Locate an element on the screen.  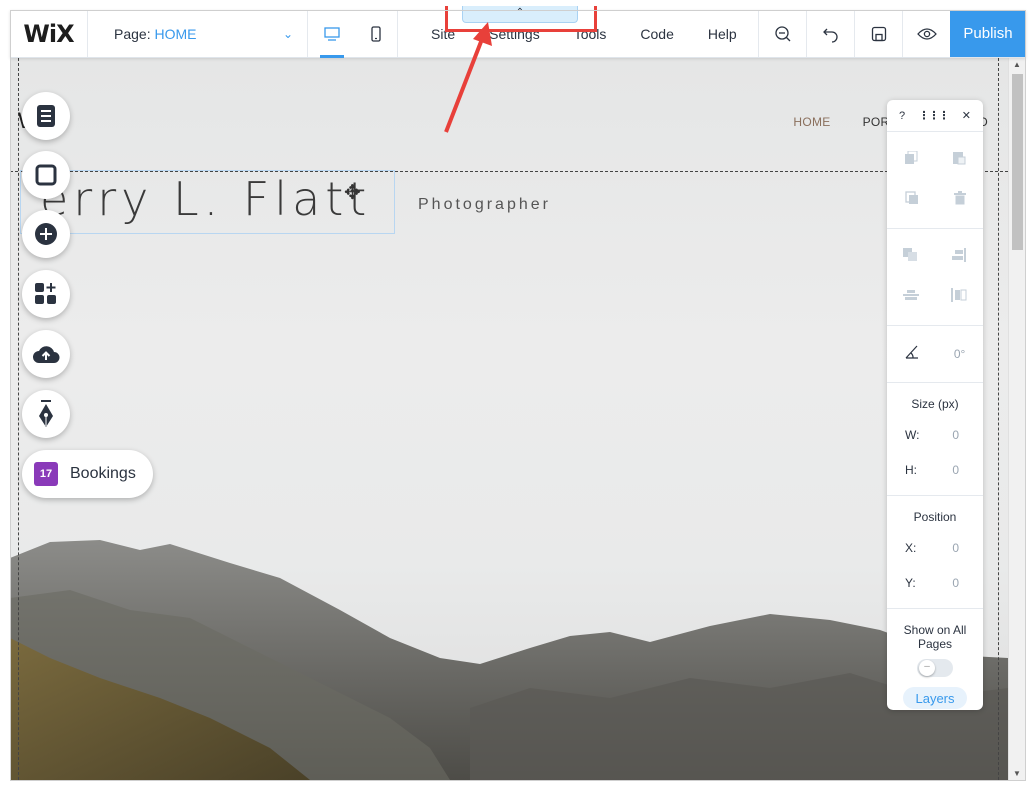
size-label: Size (px) is located at coordinates (935, 404).